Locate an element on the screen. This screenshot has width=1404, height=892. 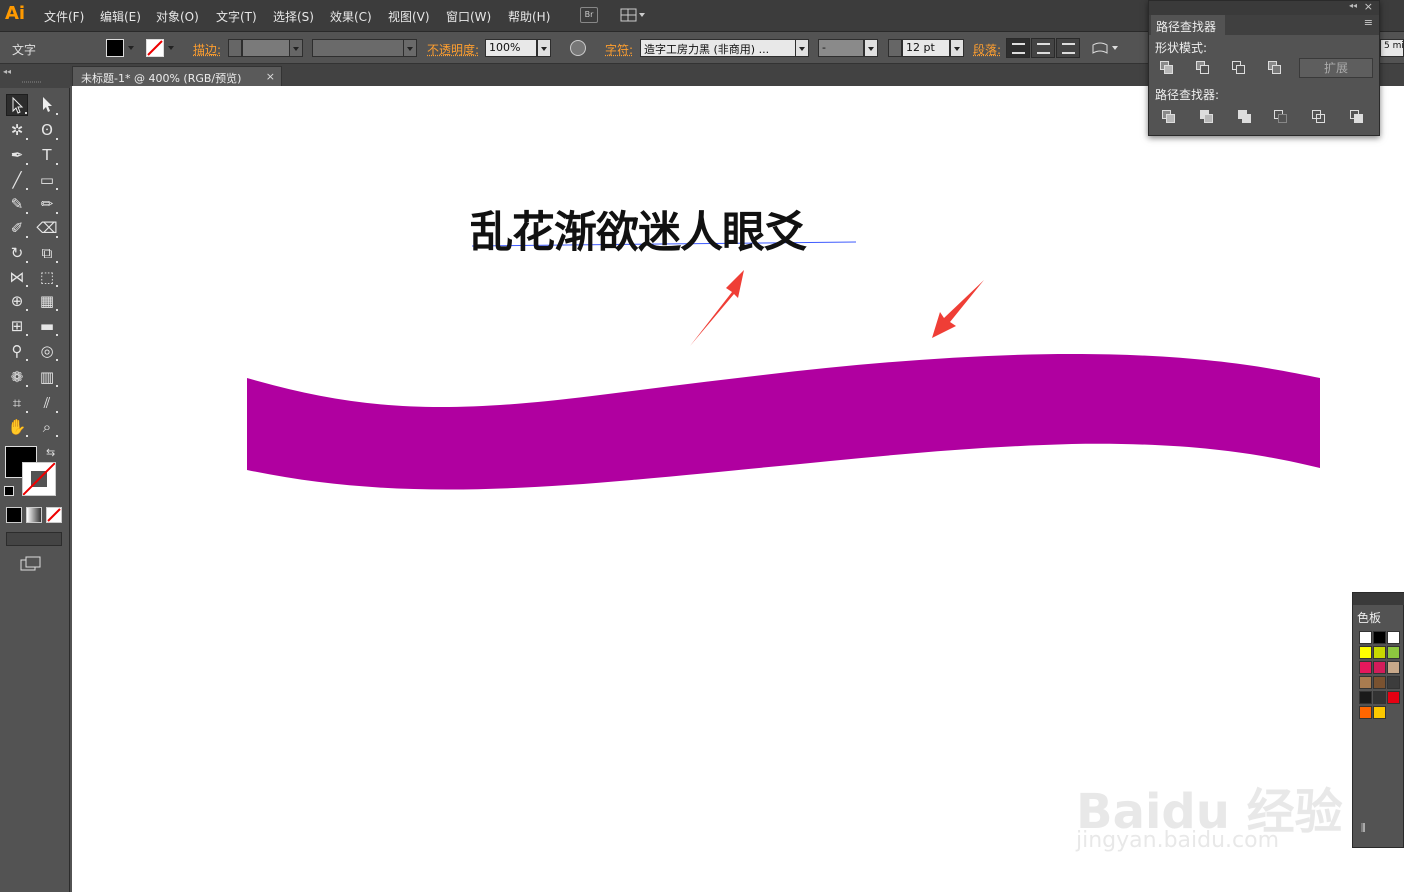
screen-mode-icon is located at coordinates (31, 564).